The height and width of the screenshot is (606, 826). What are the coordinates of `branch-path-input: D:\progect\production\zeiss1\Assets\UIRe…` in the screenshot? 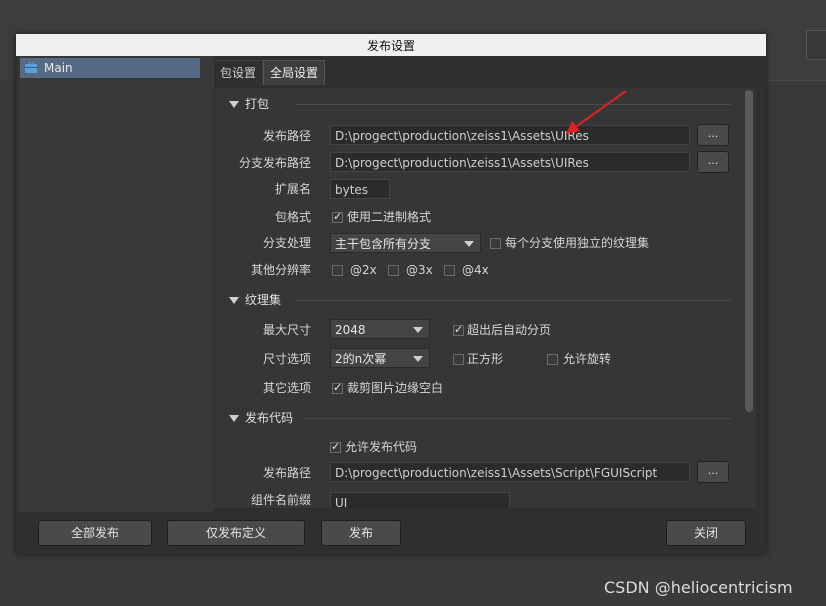 It's located at (510, 162).